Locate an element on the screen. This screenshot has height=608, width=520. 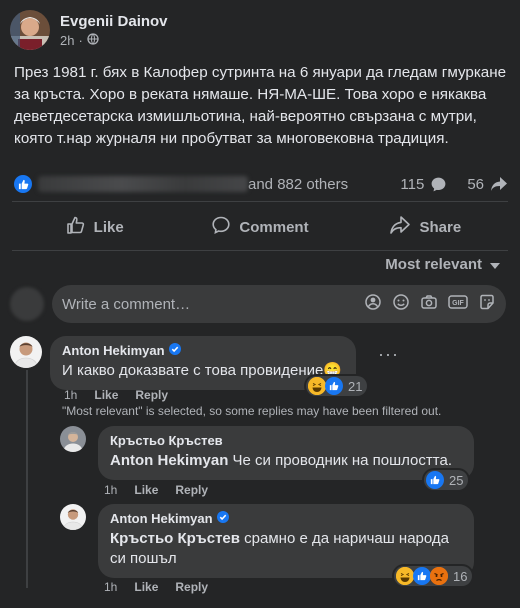
globe-icon is located at coordinates (93, 40).